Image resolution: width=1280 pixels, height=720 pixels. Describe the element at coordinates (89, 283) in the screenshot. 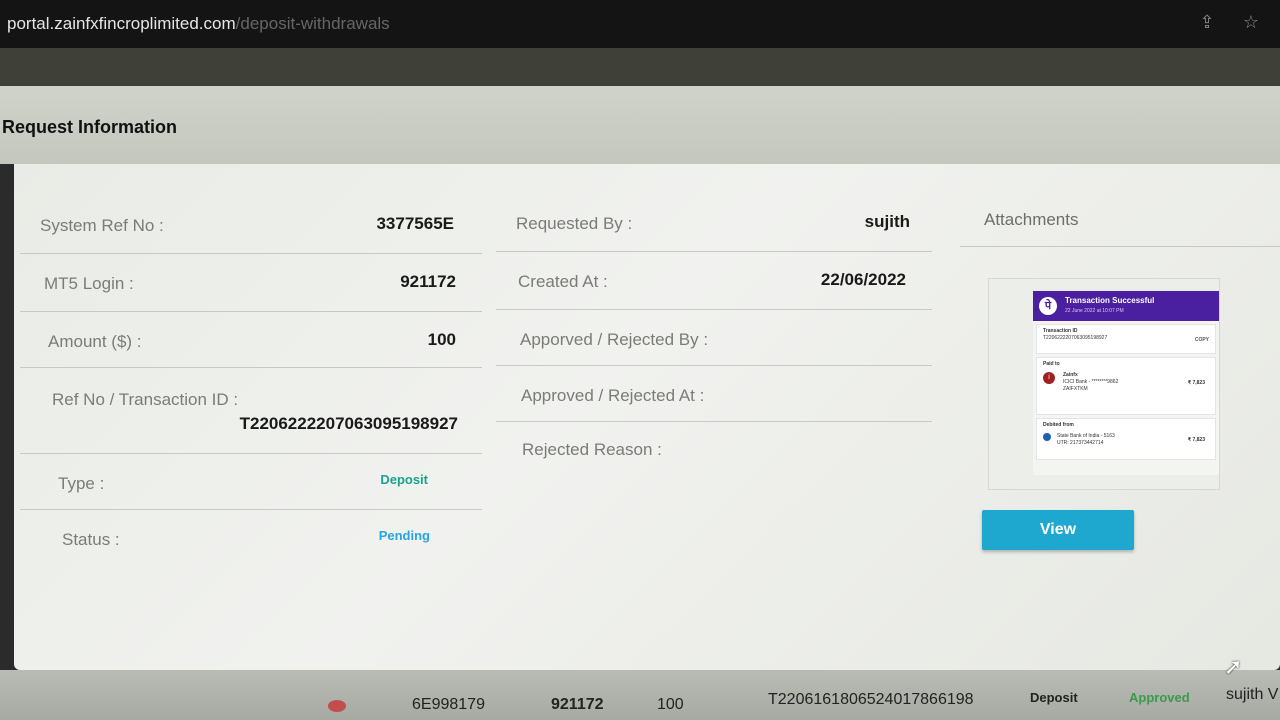

I see `mt5-login-label: MT5 Login :` at that location.